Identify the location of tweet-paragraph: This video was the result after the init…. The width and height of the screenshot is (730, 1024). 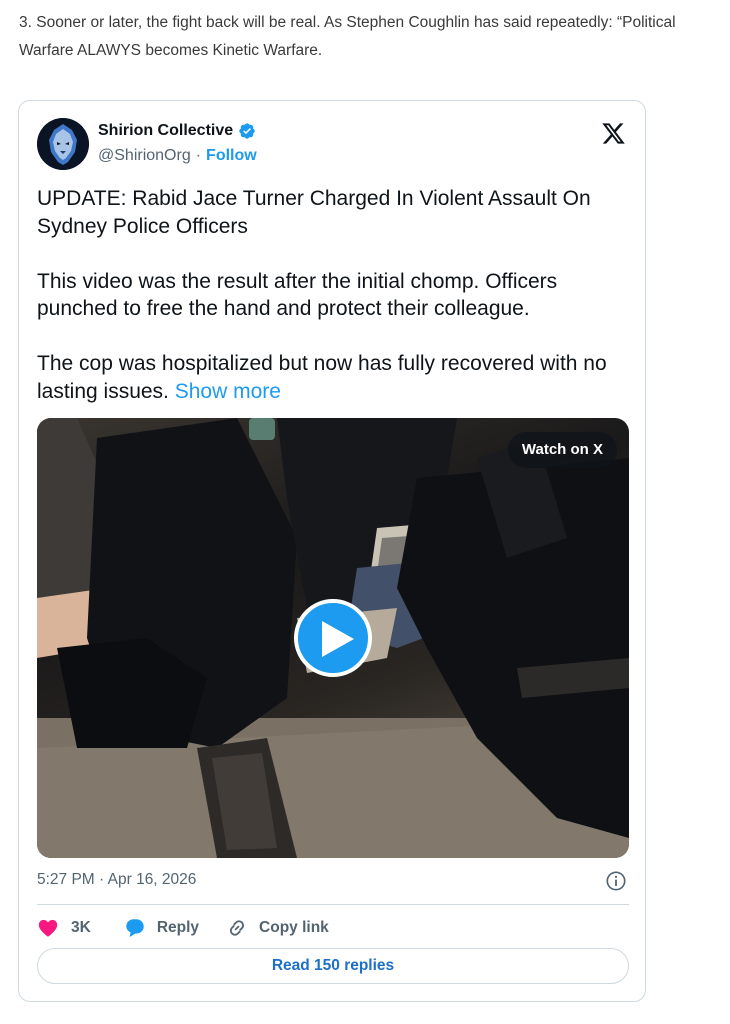
(297, 295).